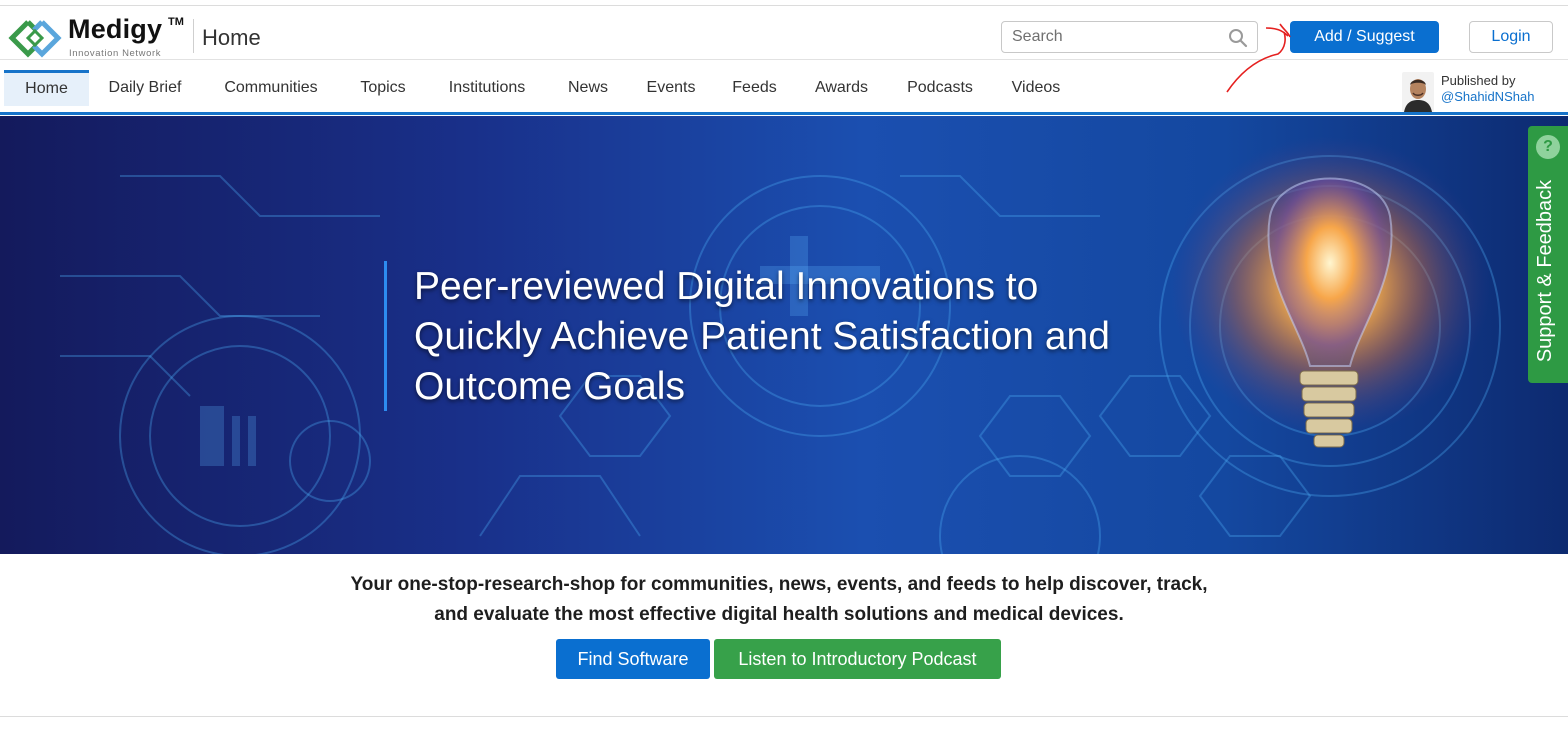 The image size is (1568, 751). What do you see at coordinates (1418, 92) in the screenshot?
I see `publisher-avatar` at bounding box center [1418, 92].